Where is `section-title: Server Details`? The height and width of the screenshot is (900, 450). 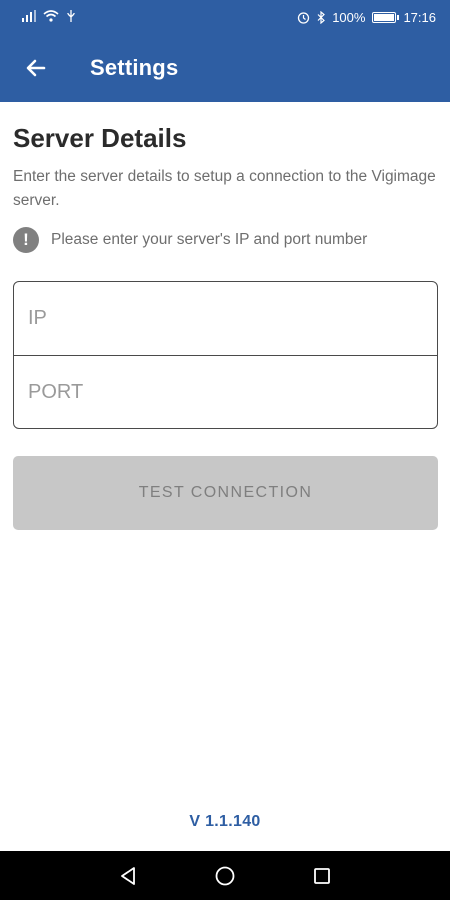 section-title: Server Details is located at coordinates (100, 138).